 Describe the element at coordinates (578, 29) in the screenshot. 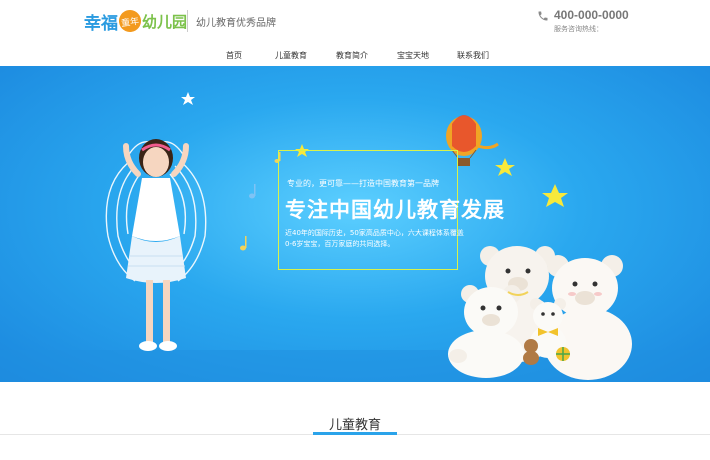

I see `phone-label: 服务咨询热线：` at that location.